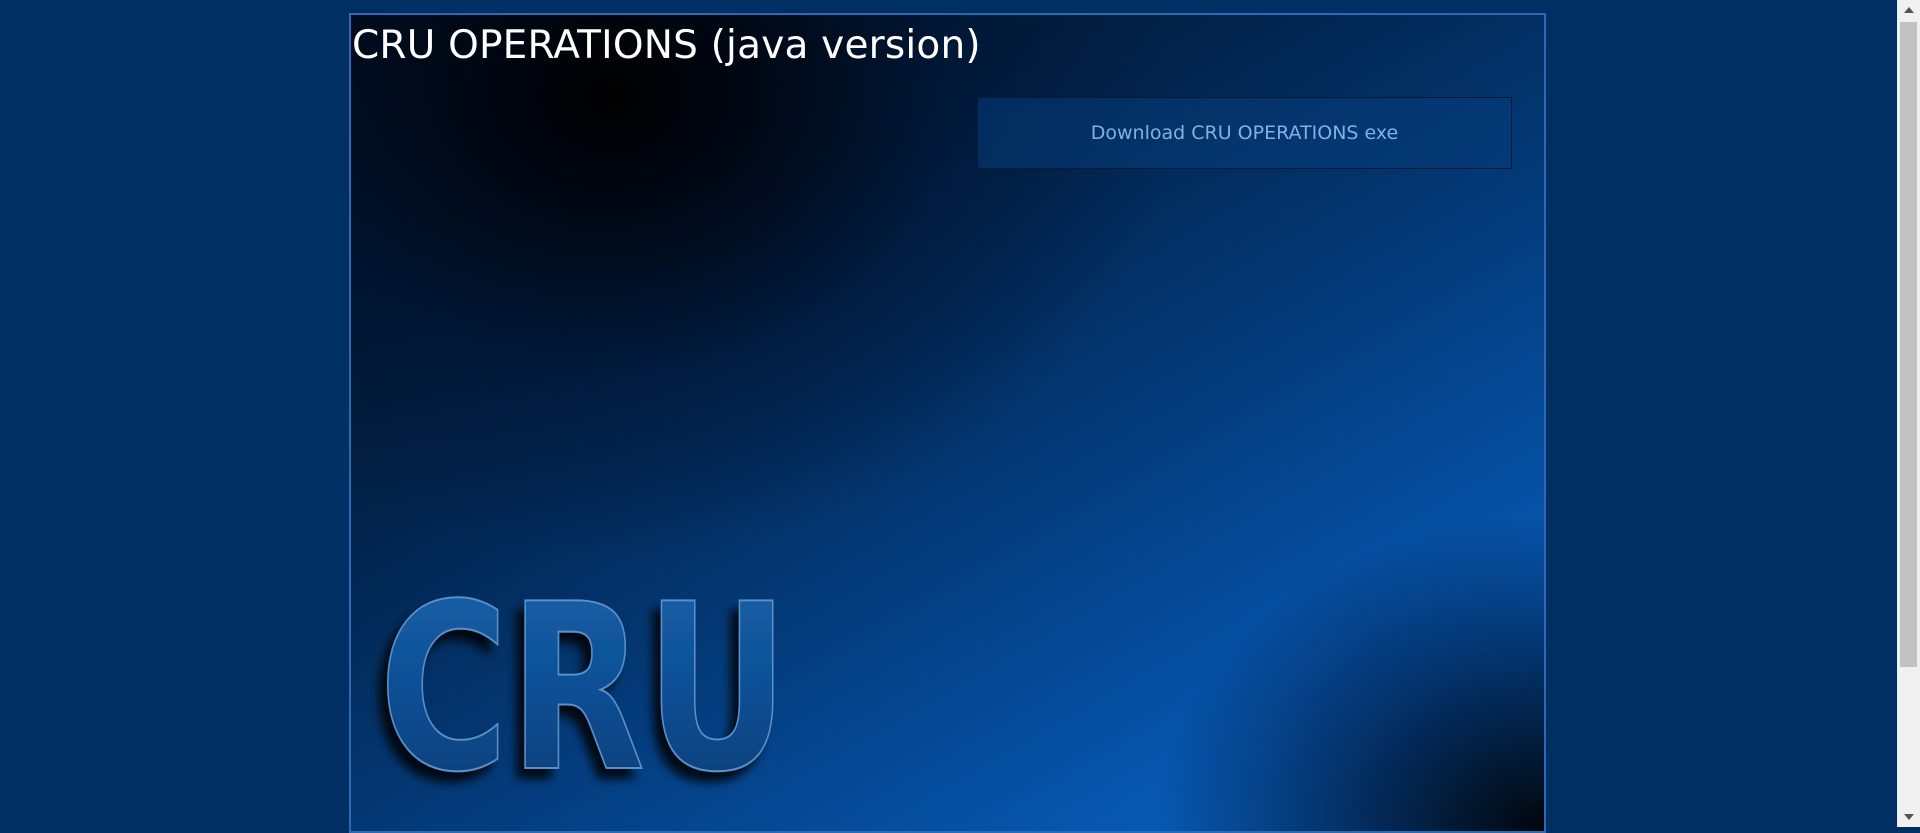  Describe the element at coordinates (1908, 344) in the screenshot. I see `scrollbar-thumb` at that location.